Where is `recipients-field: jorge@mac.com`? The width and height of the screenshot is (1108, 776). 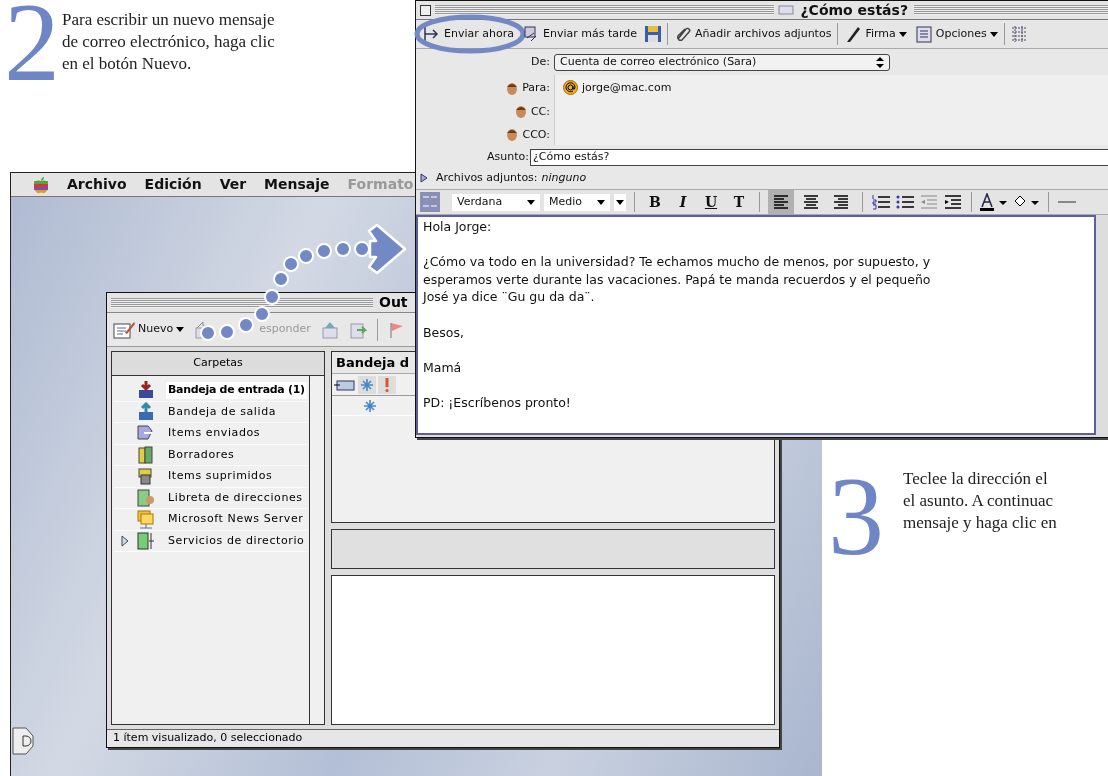
recipients-field: jorge@mac.com is located at coordinates (831, 110).